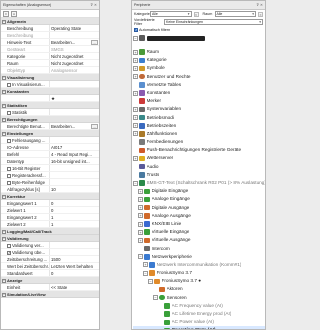  Describe the element at coordinates (199, 52) in the screenshot. I see `tree-node: + Raum` at that location.